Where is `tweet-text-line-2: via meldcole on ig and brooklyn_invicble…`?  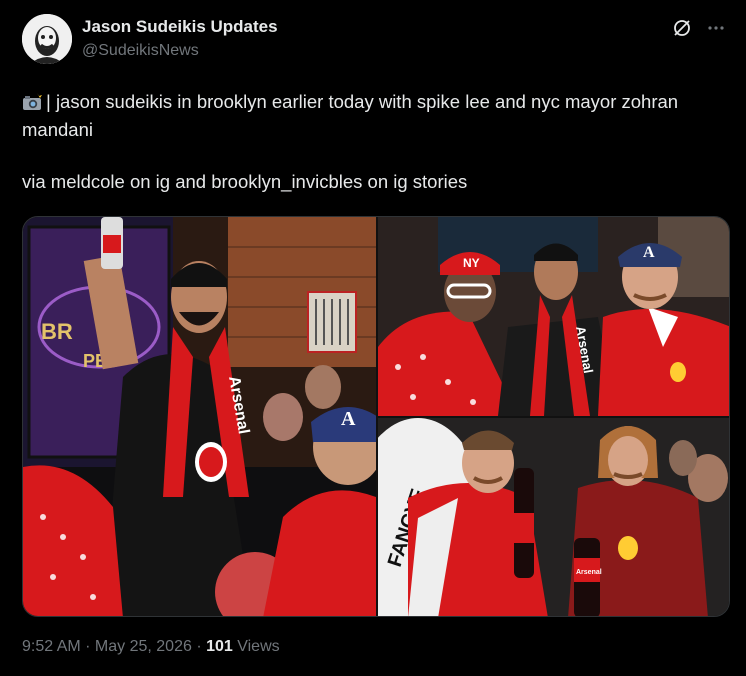 tweet-text-line-2: via meldcole on ig and brooklyn_invicble… is located at coordinates (245, 181).